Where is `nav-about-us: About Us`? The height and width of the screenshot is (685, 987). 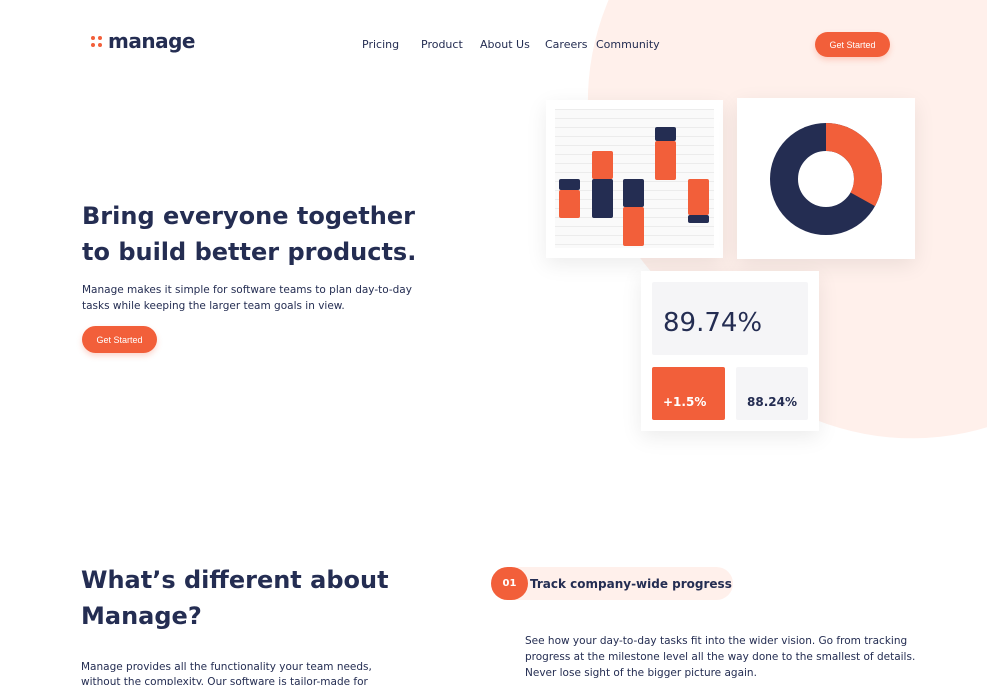 nav-about-us: About Us is located at coordinates (505, 44).